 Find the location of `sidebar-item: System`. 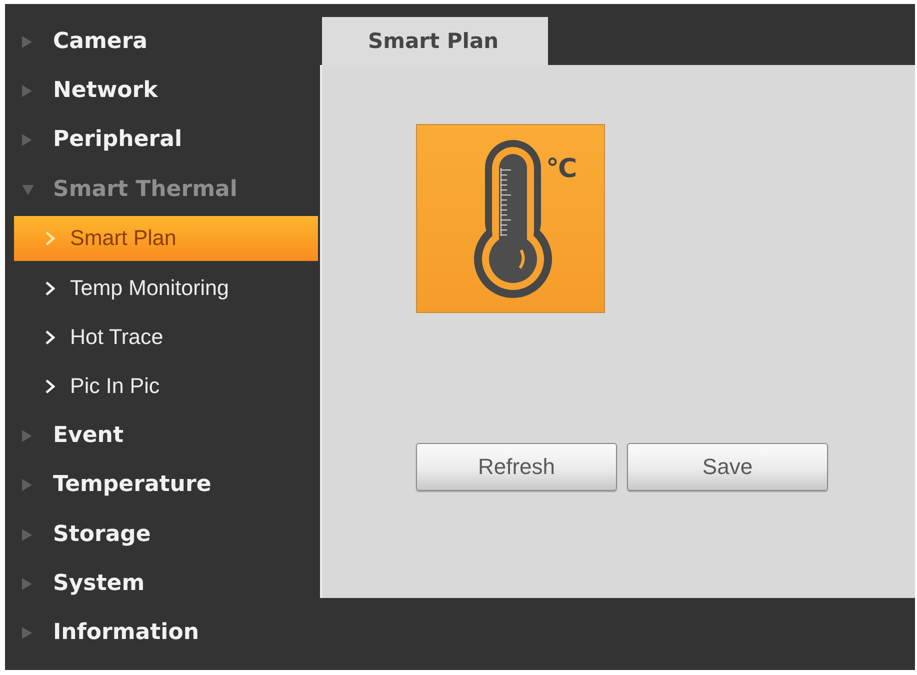

sidebar-item: System is located at coordinates (85, 584).